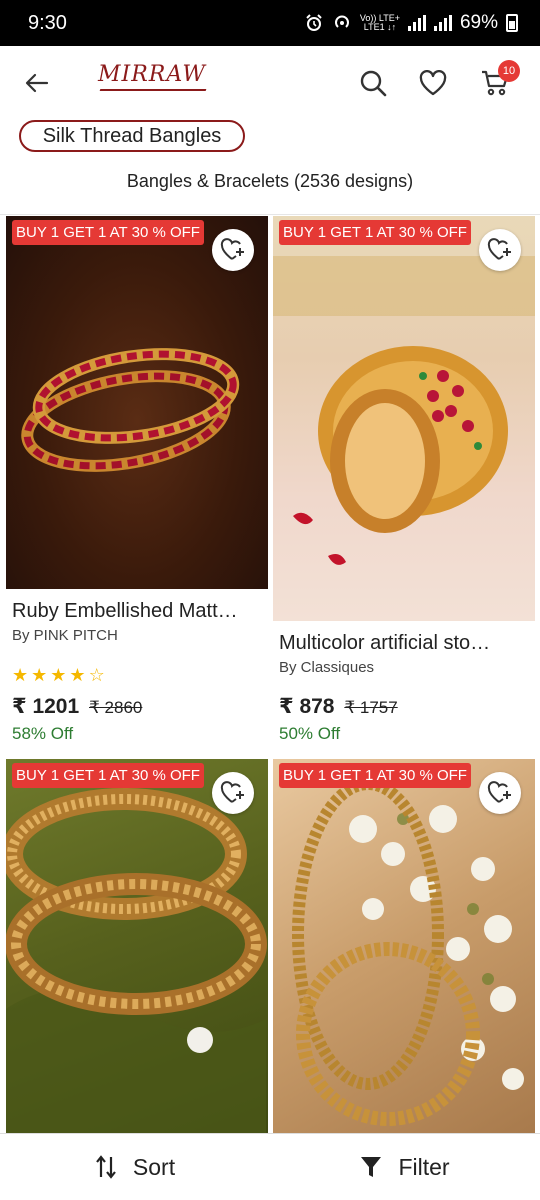 This screenshot has width=540, height=1200. Describe the element at coordinates (341, 21) in the screenshot. I see `hotspot-icon` at that location.